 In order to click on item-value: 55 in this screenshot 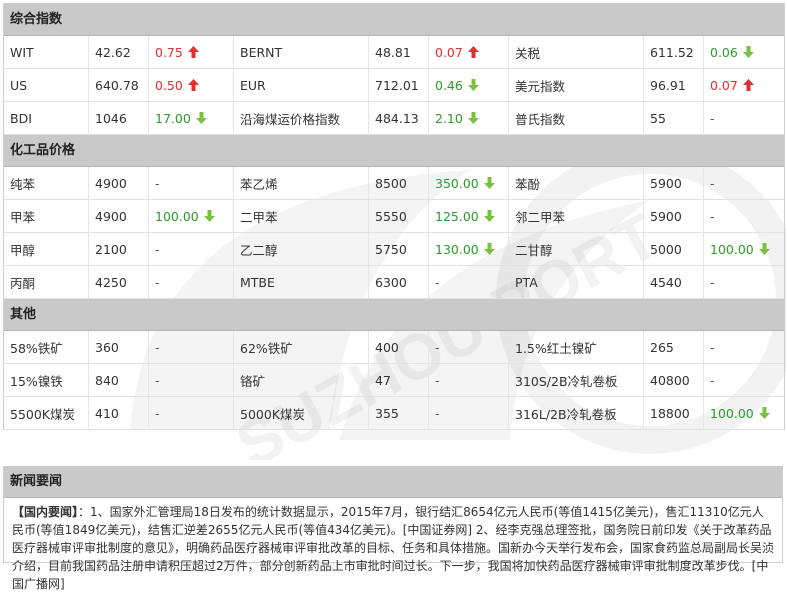, I will do `click(674, 118)`.